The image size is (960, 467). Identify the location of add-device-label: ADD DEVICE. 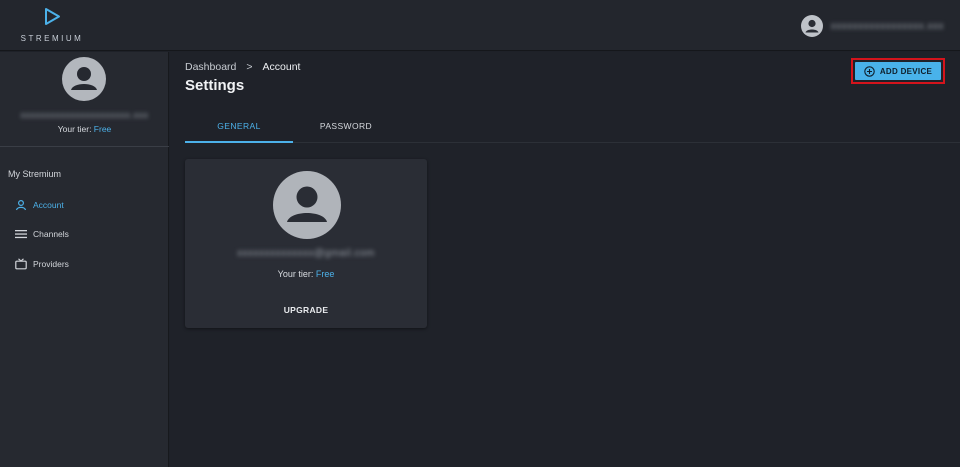
(906, 71).